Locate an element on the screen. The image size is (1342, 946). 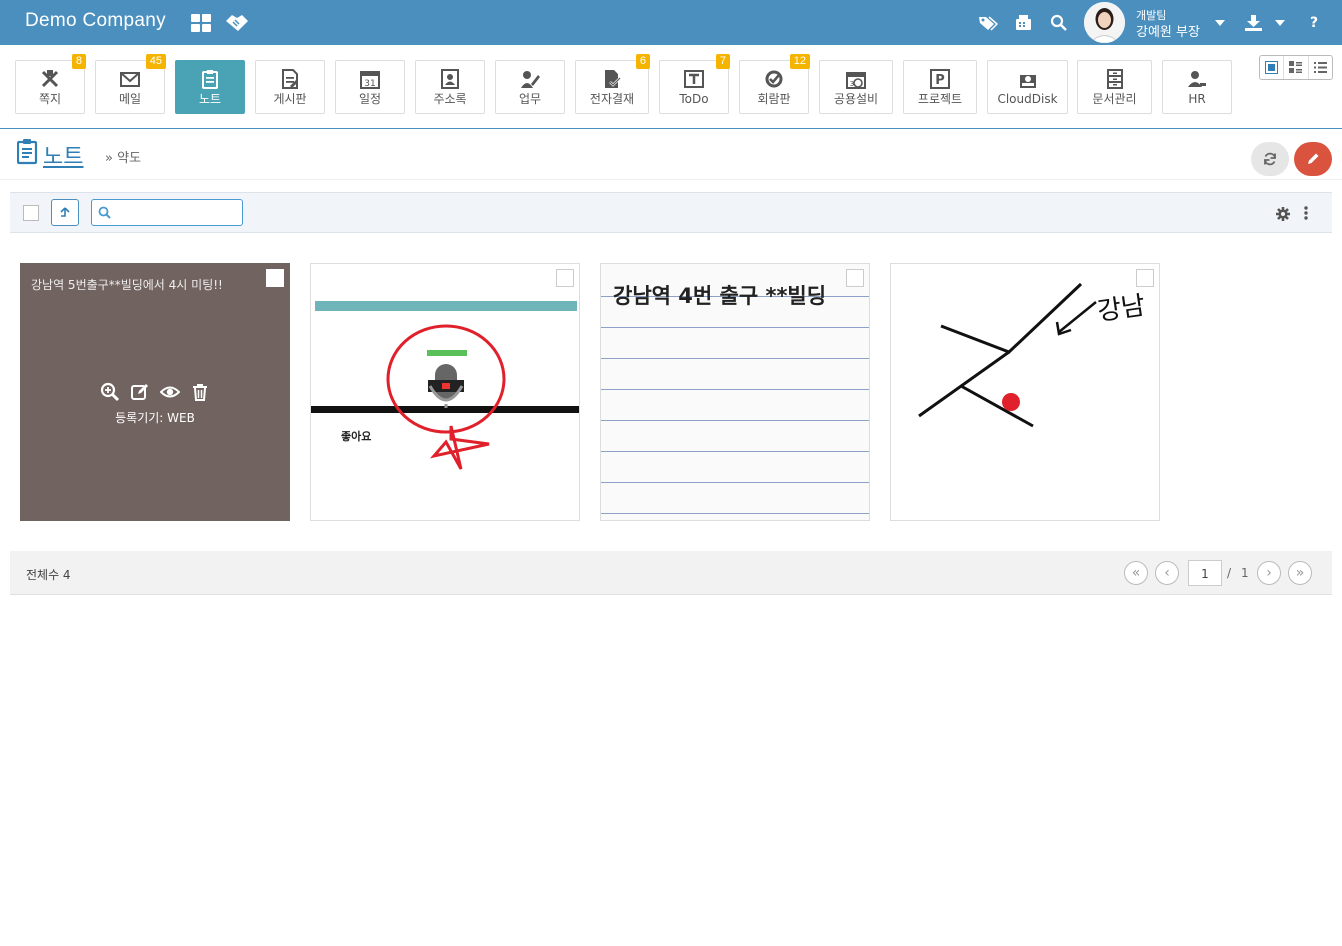
grid-apps-icon is located at coordinates (201, 22).